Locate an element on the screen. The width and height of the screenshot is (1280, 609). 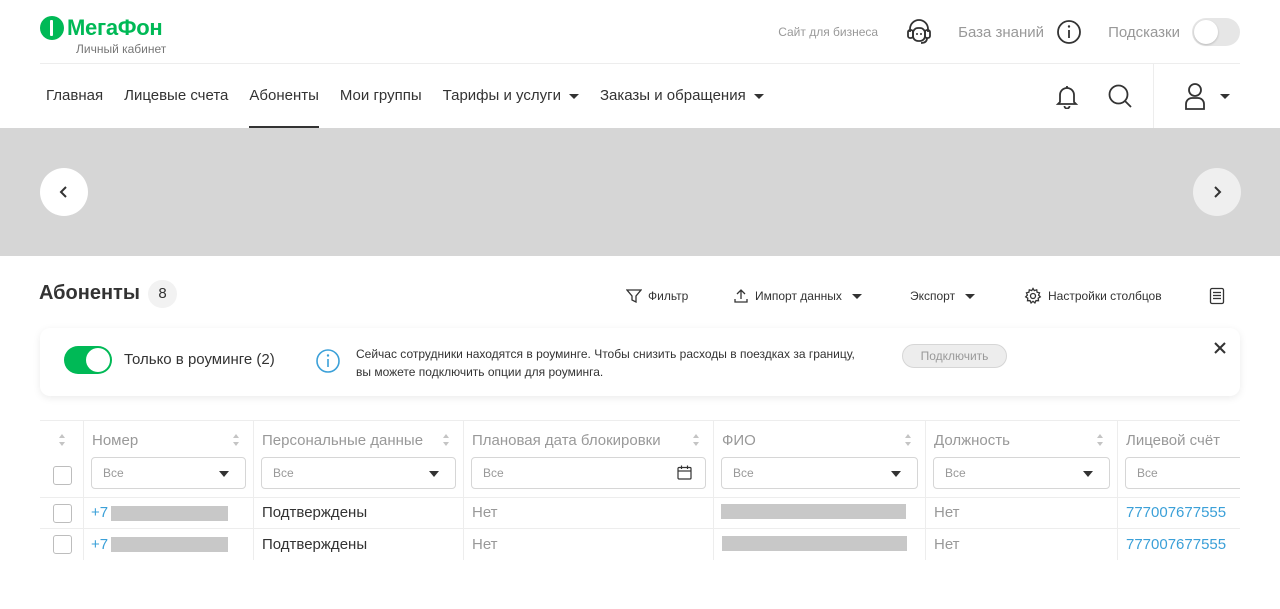
nav-item-label: Мои группы is located at coordinates (380, 95).